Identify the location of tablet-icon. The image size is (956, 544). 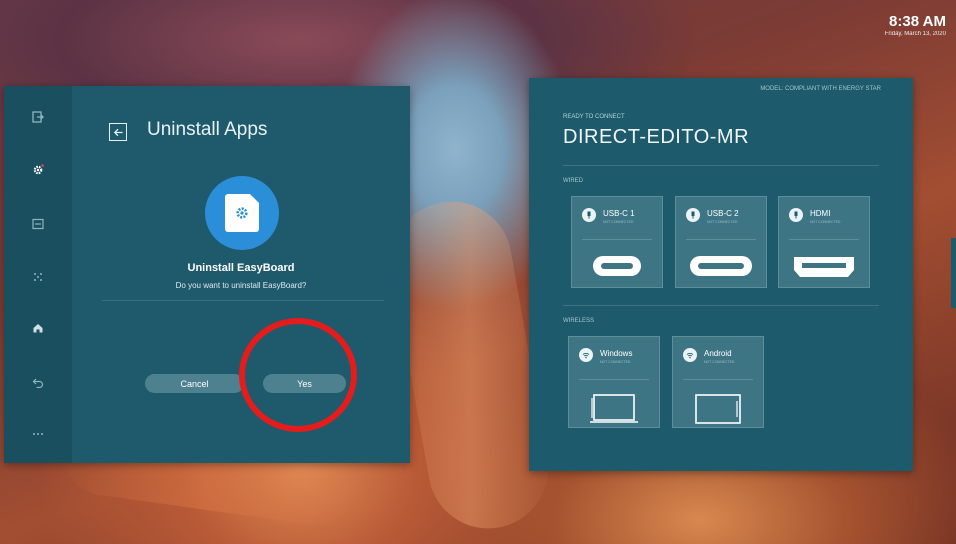
(718, 409).